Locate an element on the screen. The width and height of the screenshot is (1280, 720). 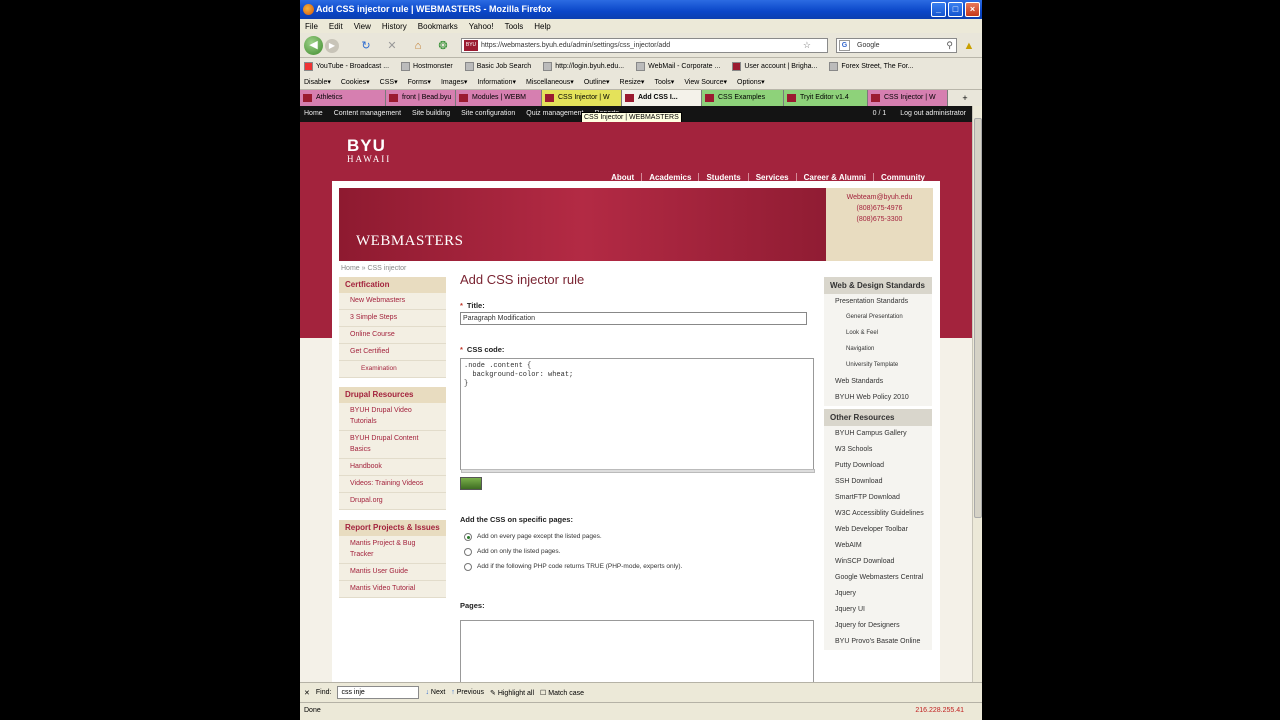
menu-edit: Edit is located at coordinates (336, 26).